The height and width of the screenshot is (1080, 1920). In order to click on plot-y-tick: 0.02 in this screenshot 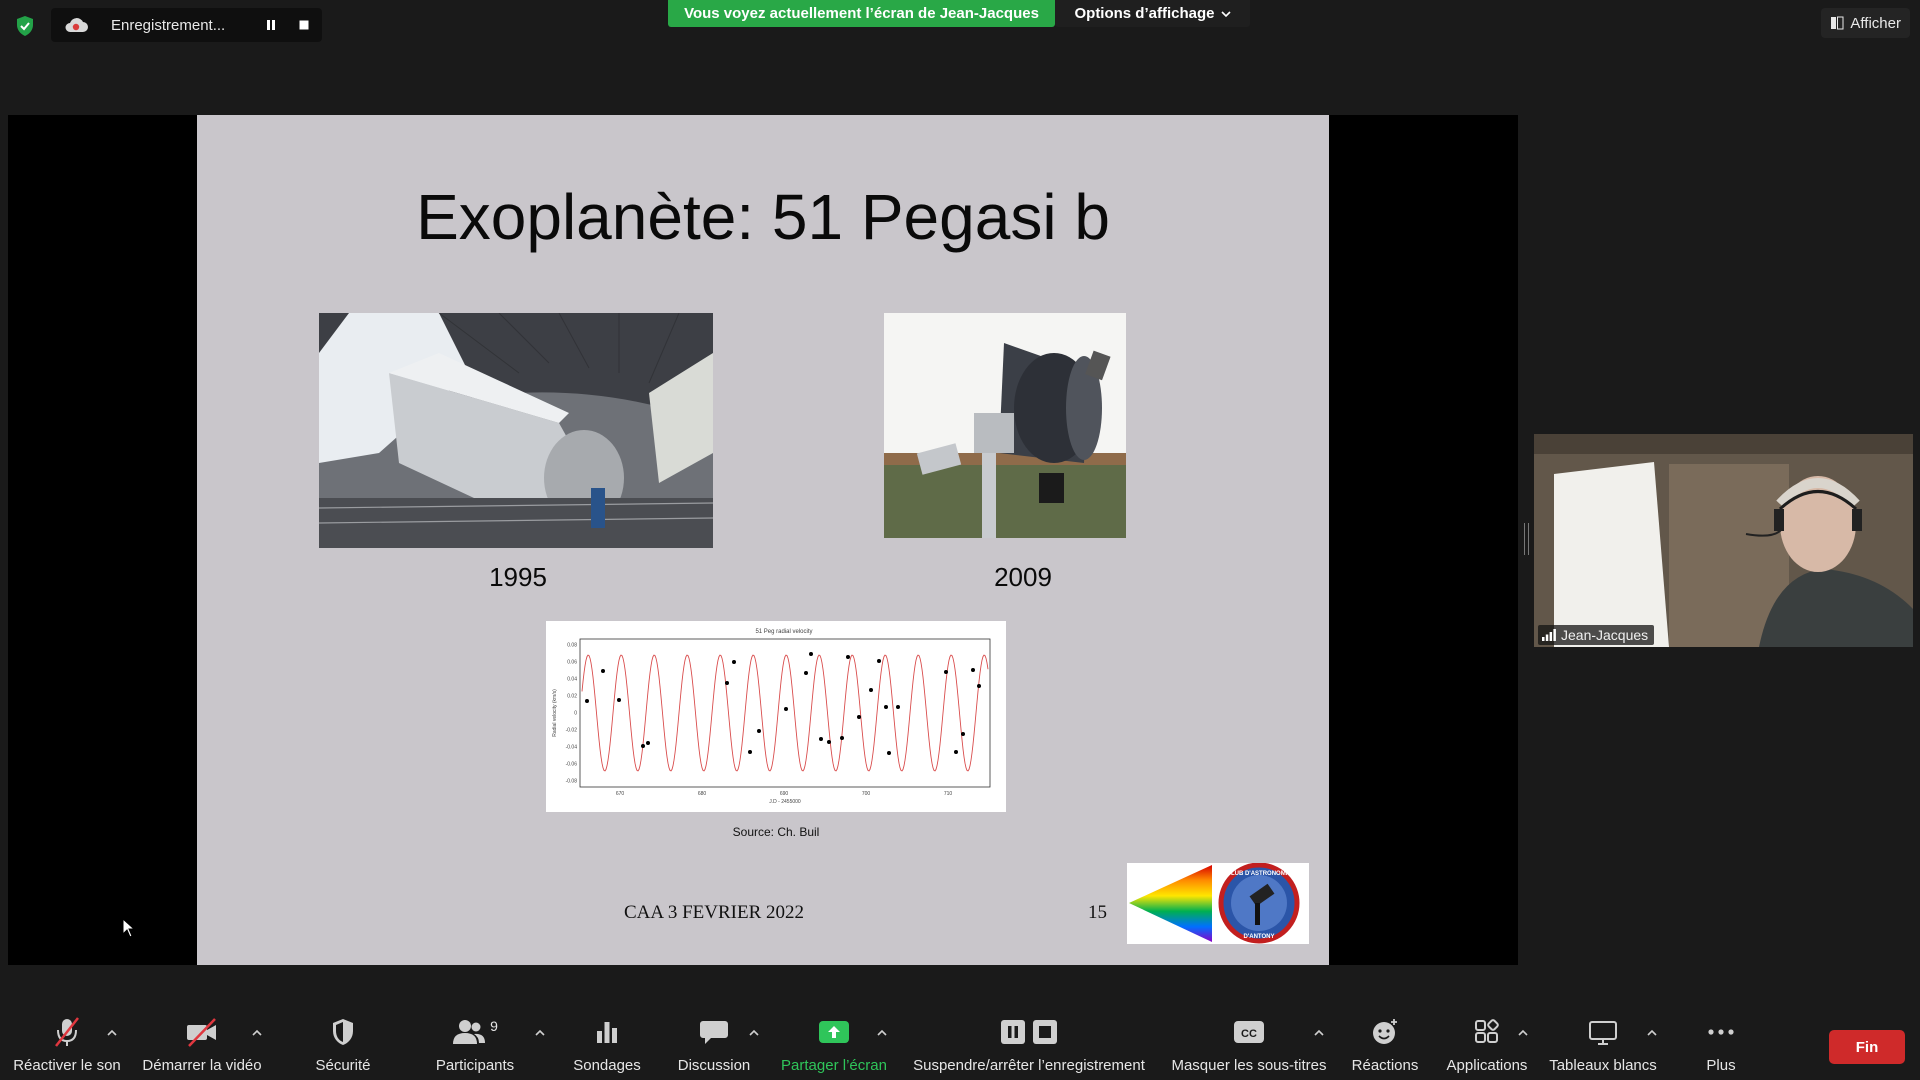, I will do `click(572, 697)`.